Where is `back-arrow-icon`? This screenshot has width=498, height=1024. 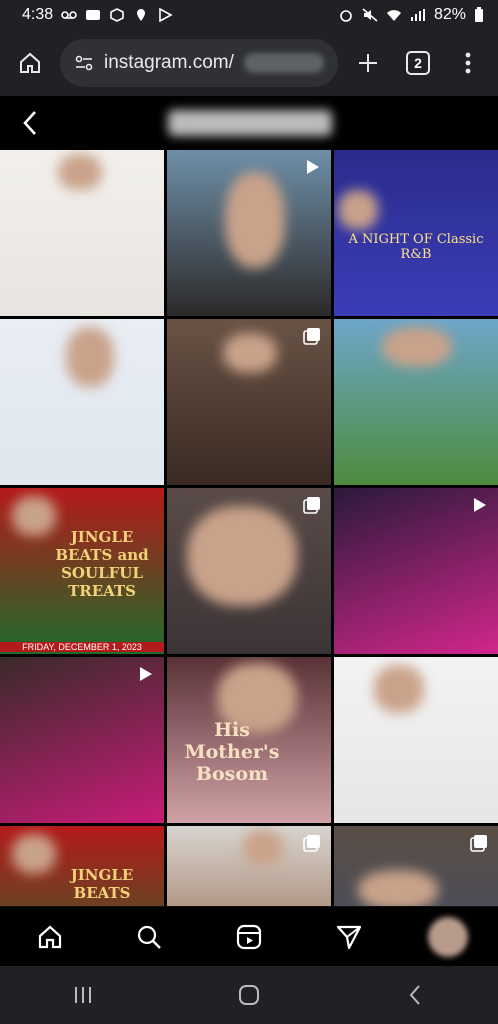 back-arrow-icon is located at coordinates (29, 123).